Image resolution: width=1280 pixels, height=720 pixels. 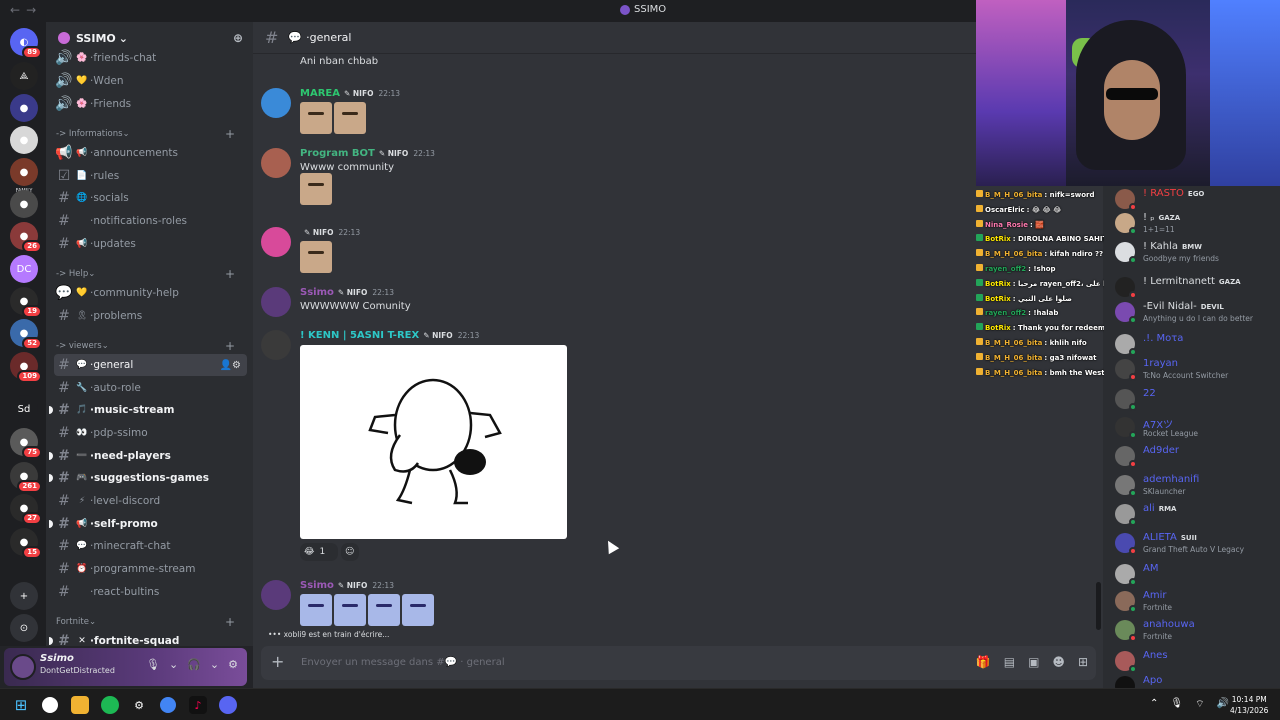 I want to click on steam-icon: ⚙, so click(x=139, y=705).